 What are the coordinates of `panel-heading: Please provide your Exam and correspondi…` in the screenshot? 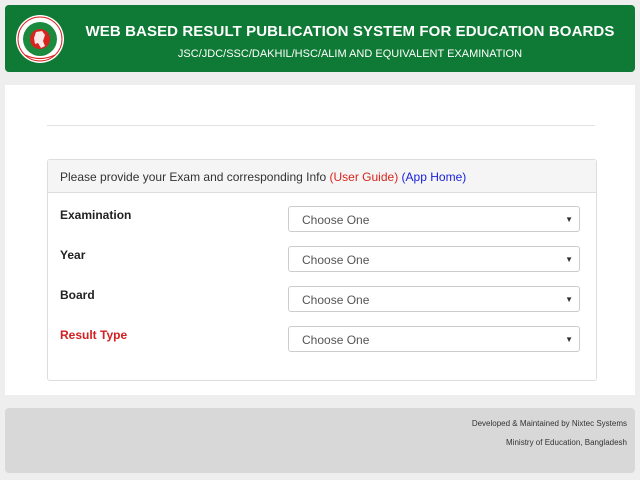 It's located at (322, 176).